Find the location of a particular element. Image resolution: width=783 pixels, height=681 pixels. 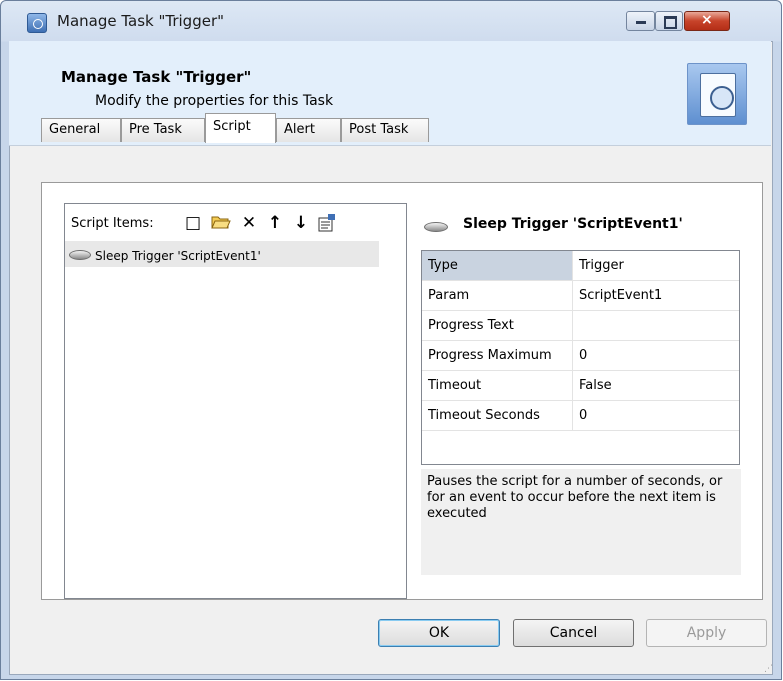

property-name: Type is located at coordinates (497, 265).